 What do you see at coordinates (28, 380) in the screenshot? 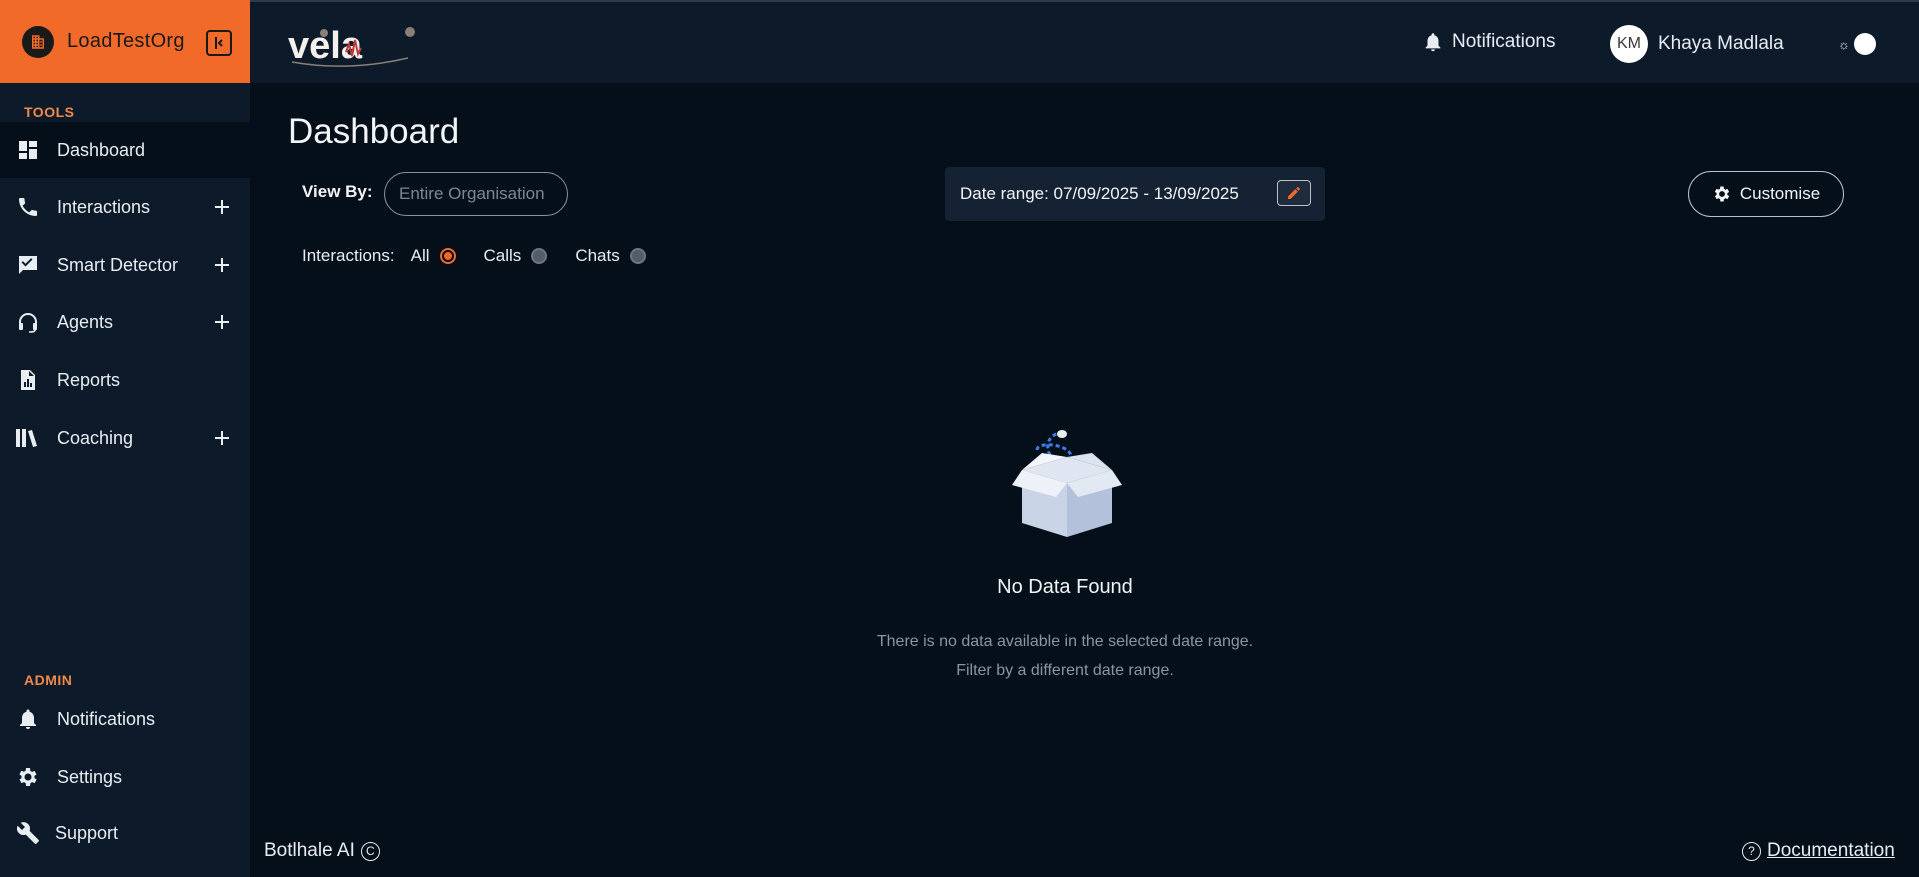
I see `report-icon` at bounding box center [28, 380].